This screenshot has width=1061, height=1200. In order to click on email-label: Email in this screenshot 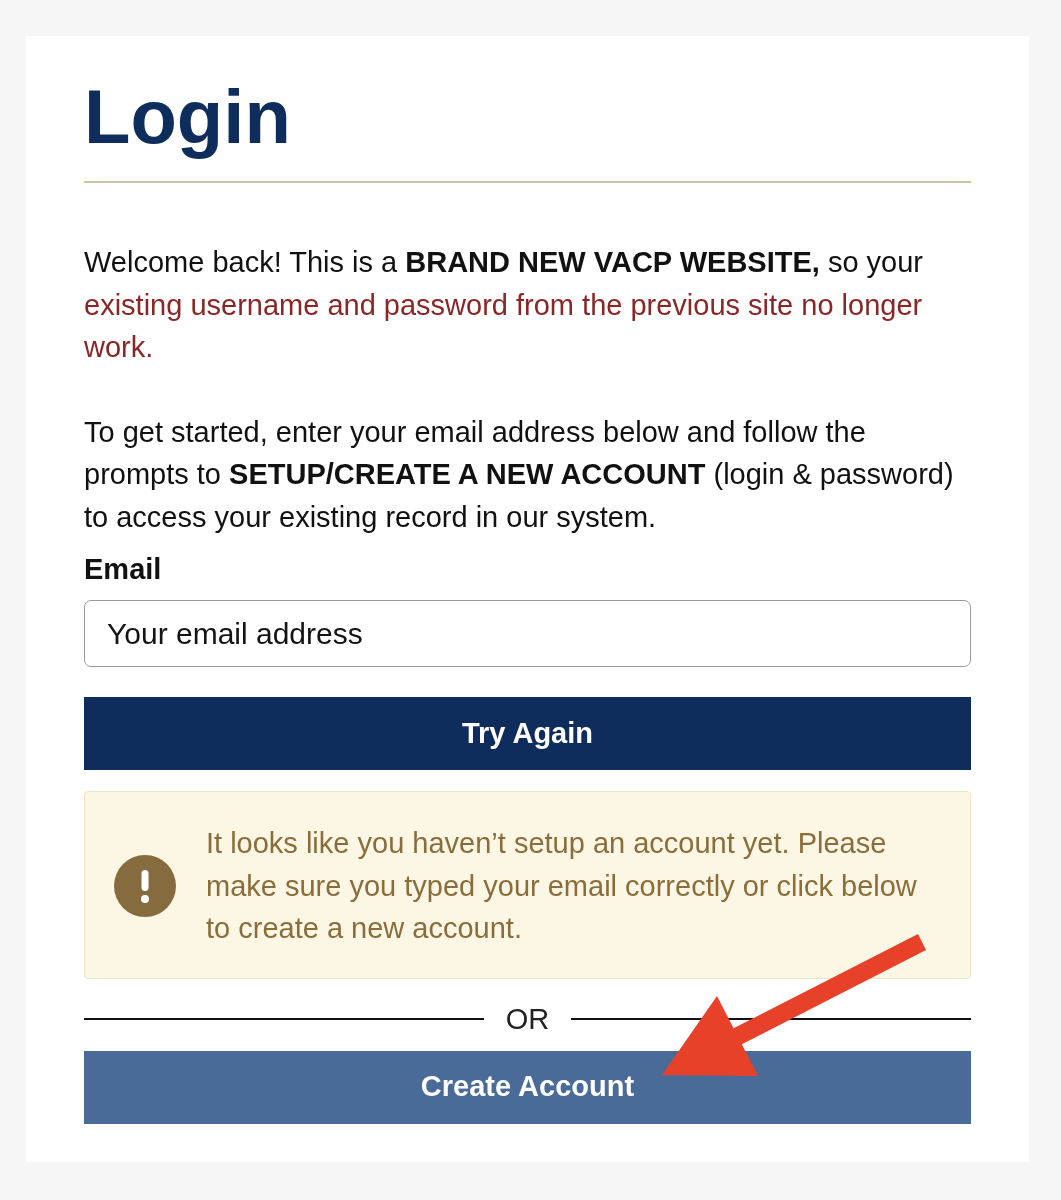, I will do `click(123, 569)`.